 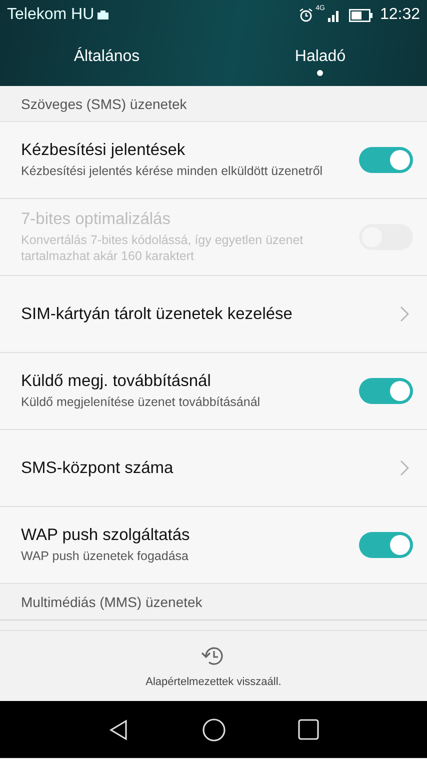 I want to click on setting-title: Küldő megj. továbbításnál, so click(x=116, y=381).